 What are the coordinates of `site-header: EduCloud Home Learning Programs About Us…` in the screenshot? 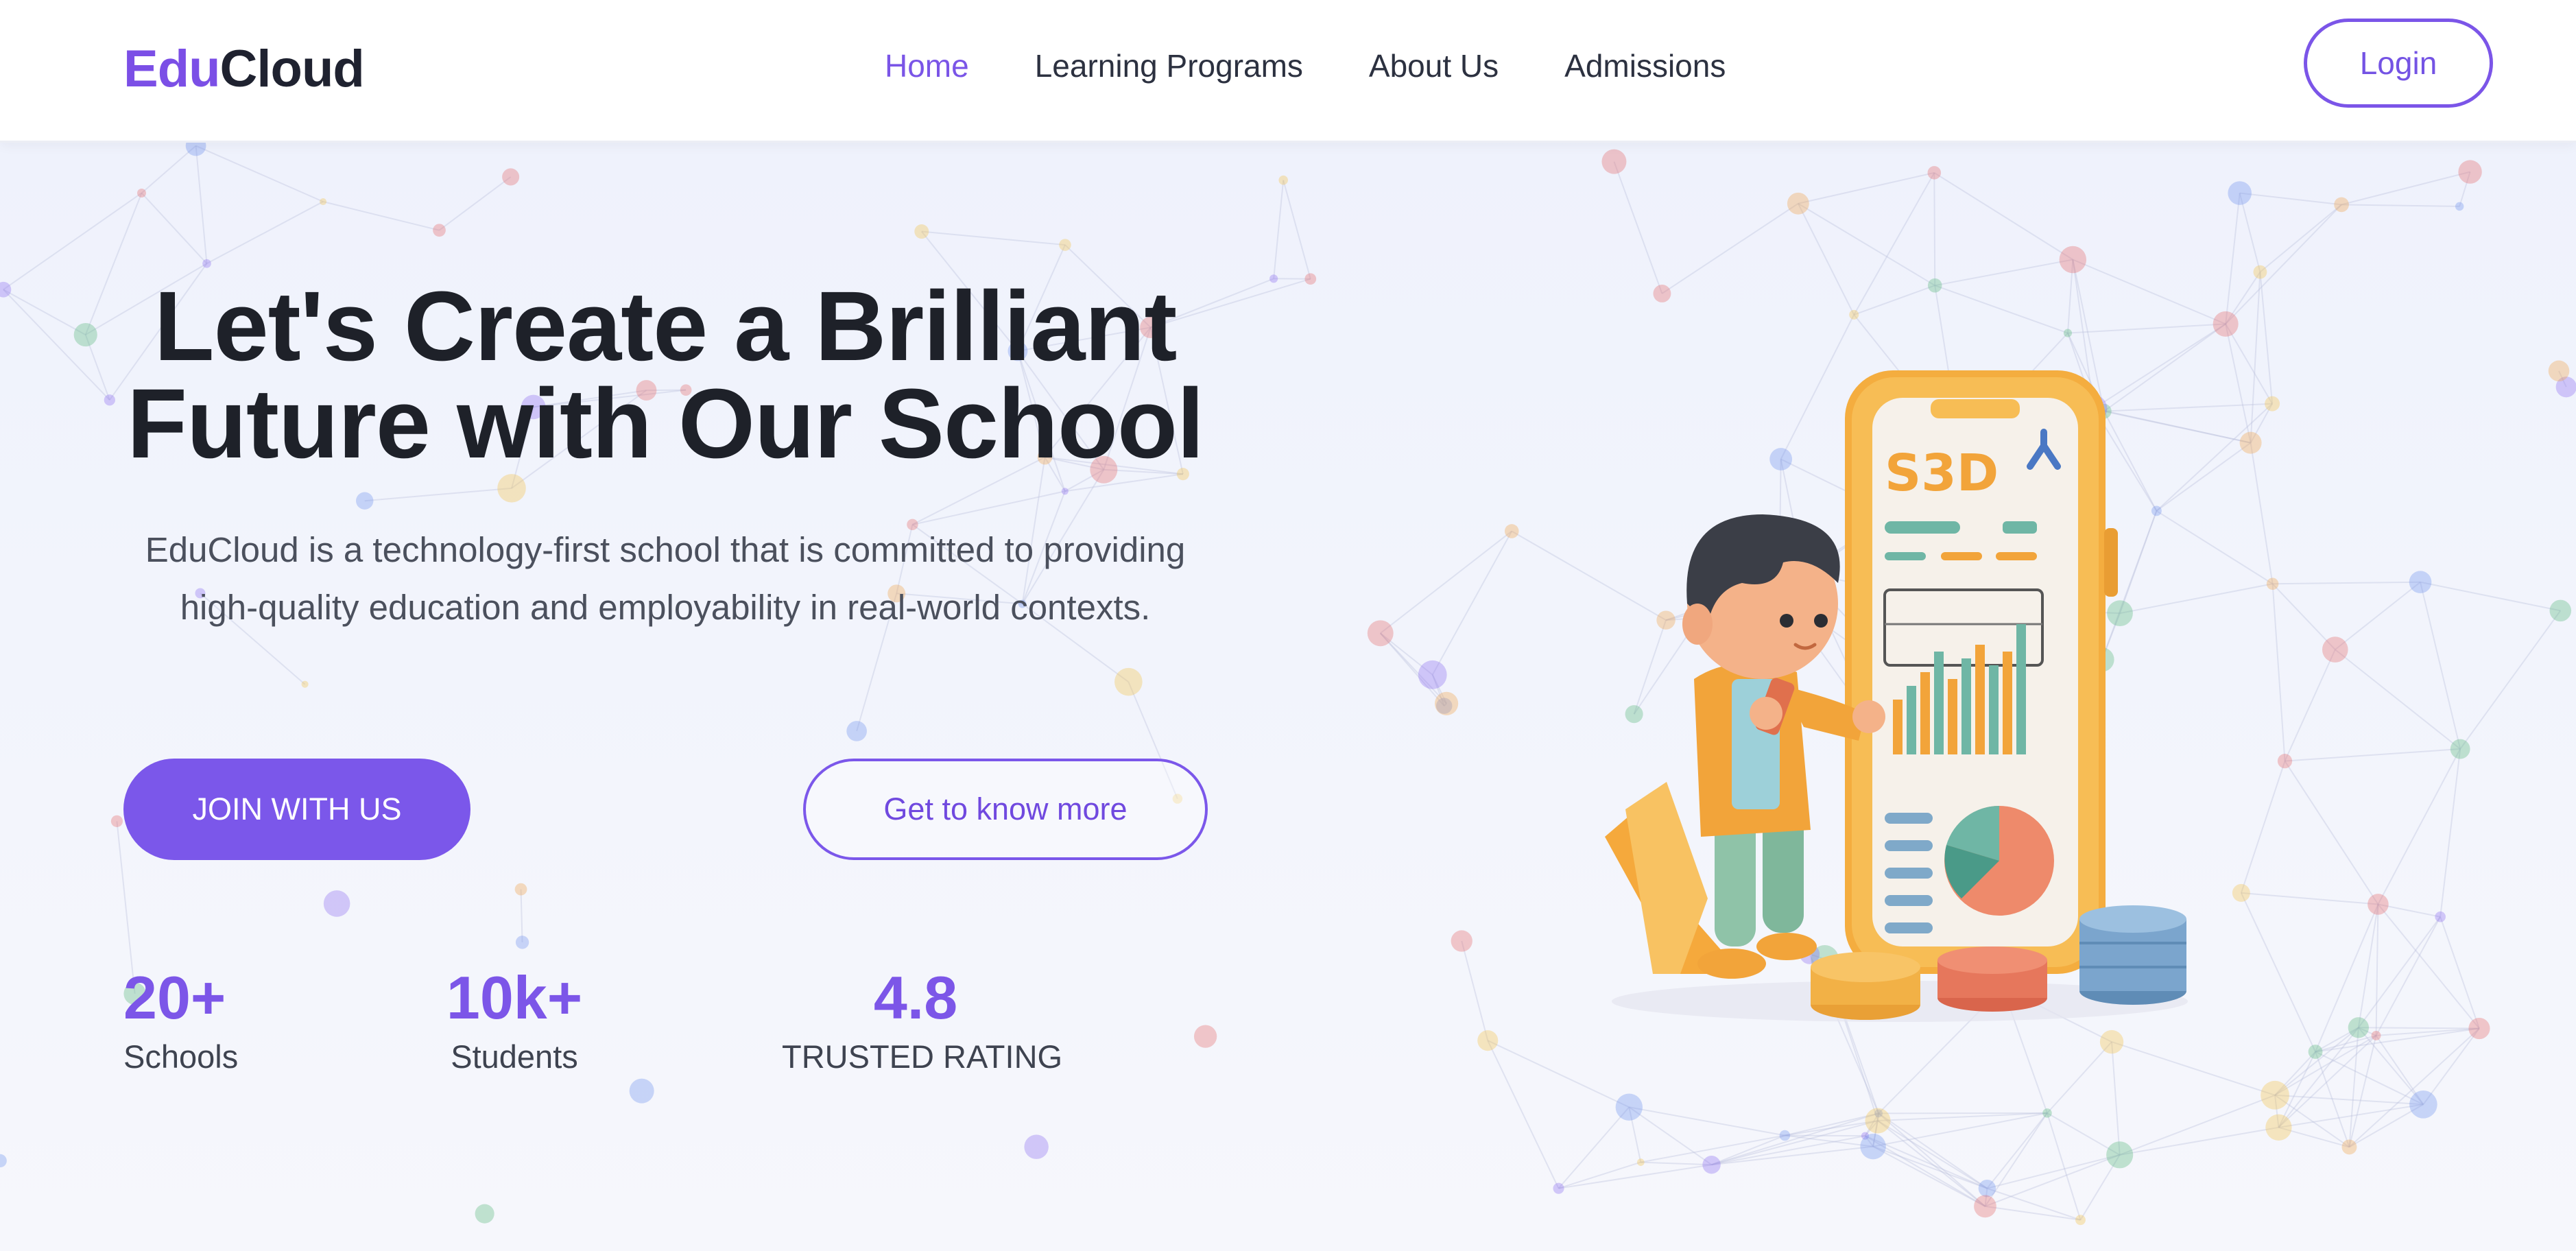 It's located at (1288, 71).